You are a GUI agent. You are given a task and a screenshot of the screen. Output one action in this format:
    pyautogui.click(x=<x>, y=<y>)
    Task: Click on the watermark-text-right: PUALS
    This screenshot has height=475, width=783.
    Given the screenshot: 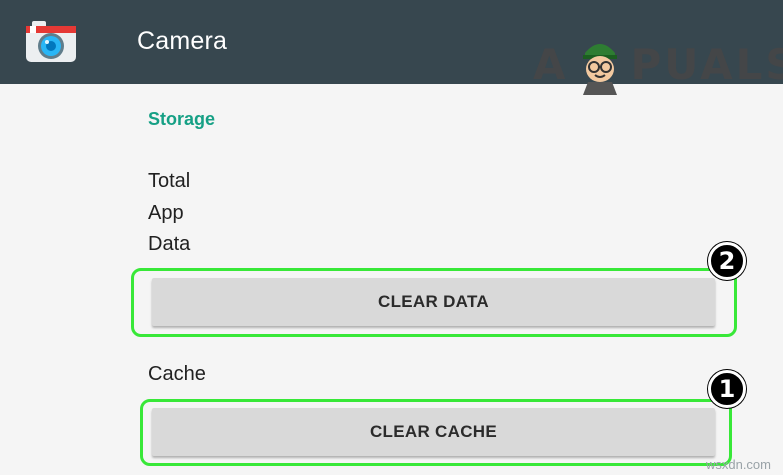 What is the action you would take?
    pyautogui.click(x=706, y=64)
    